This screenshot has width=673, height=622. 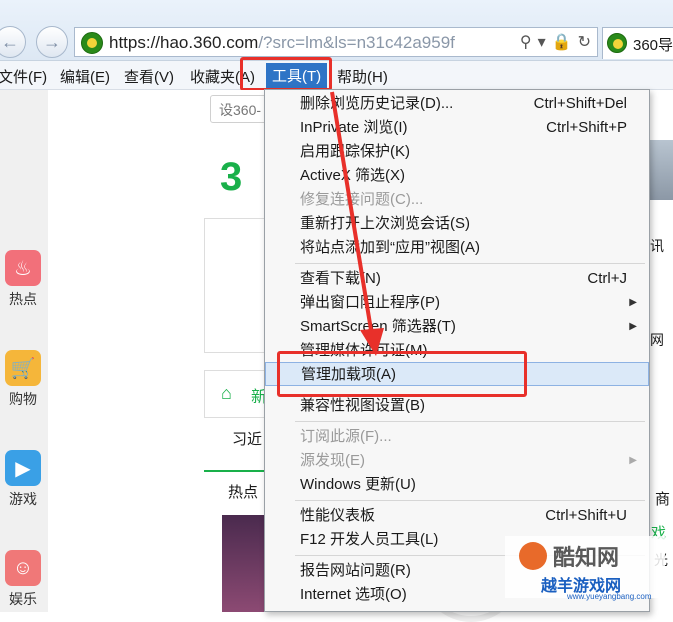 I want to click on tools-item-shortcut: Ctrl+Shift+Del, so click(x=580, y=103).